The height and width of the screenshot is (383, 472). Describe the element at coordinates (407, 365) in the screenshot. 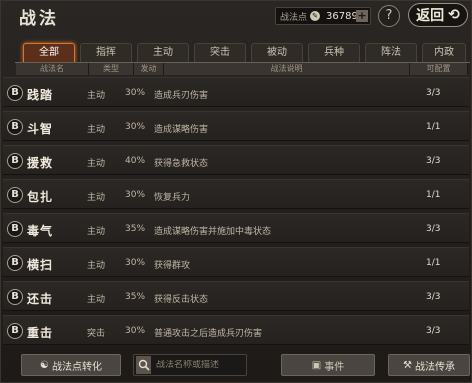

I see `hammer-icon: ⚒` at that location.